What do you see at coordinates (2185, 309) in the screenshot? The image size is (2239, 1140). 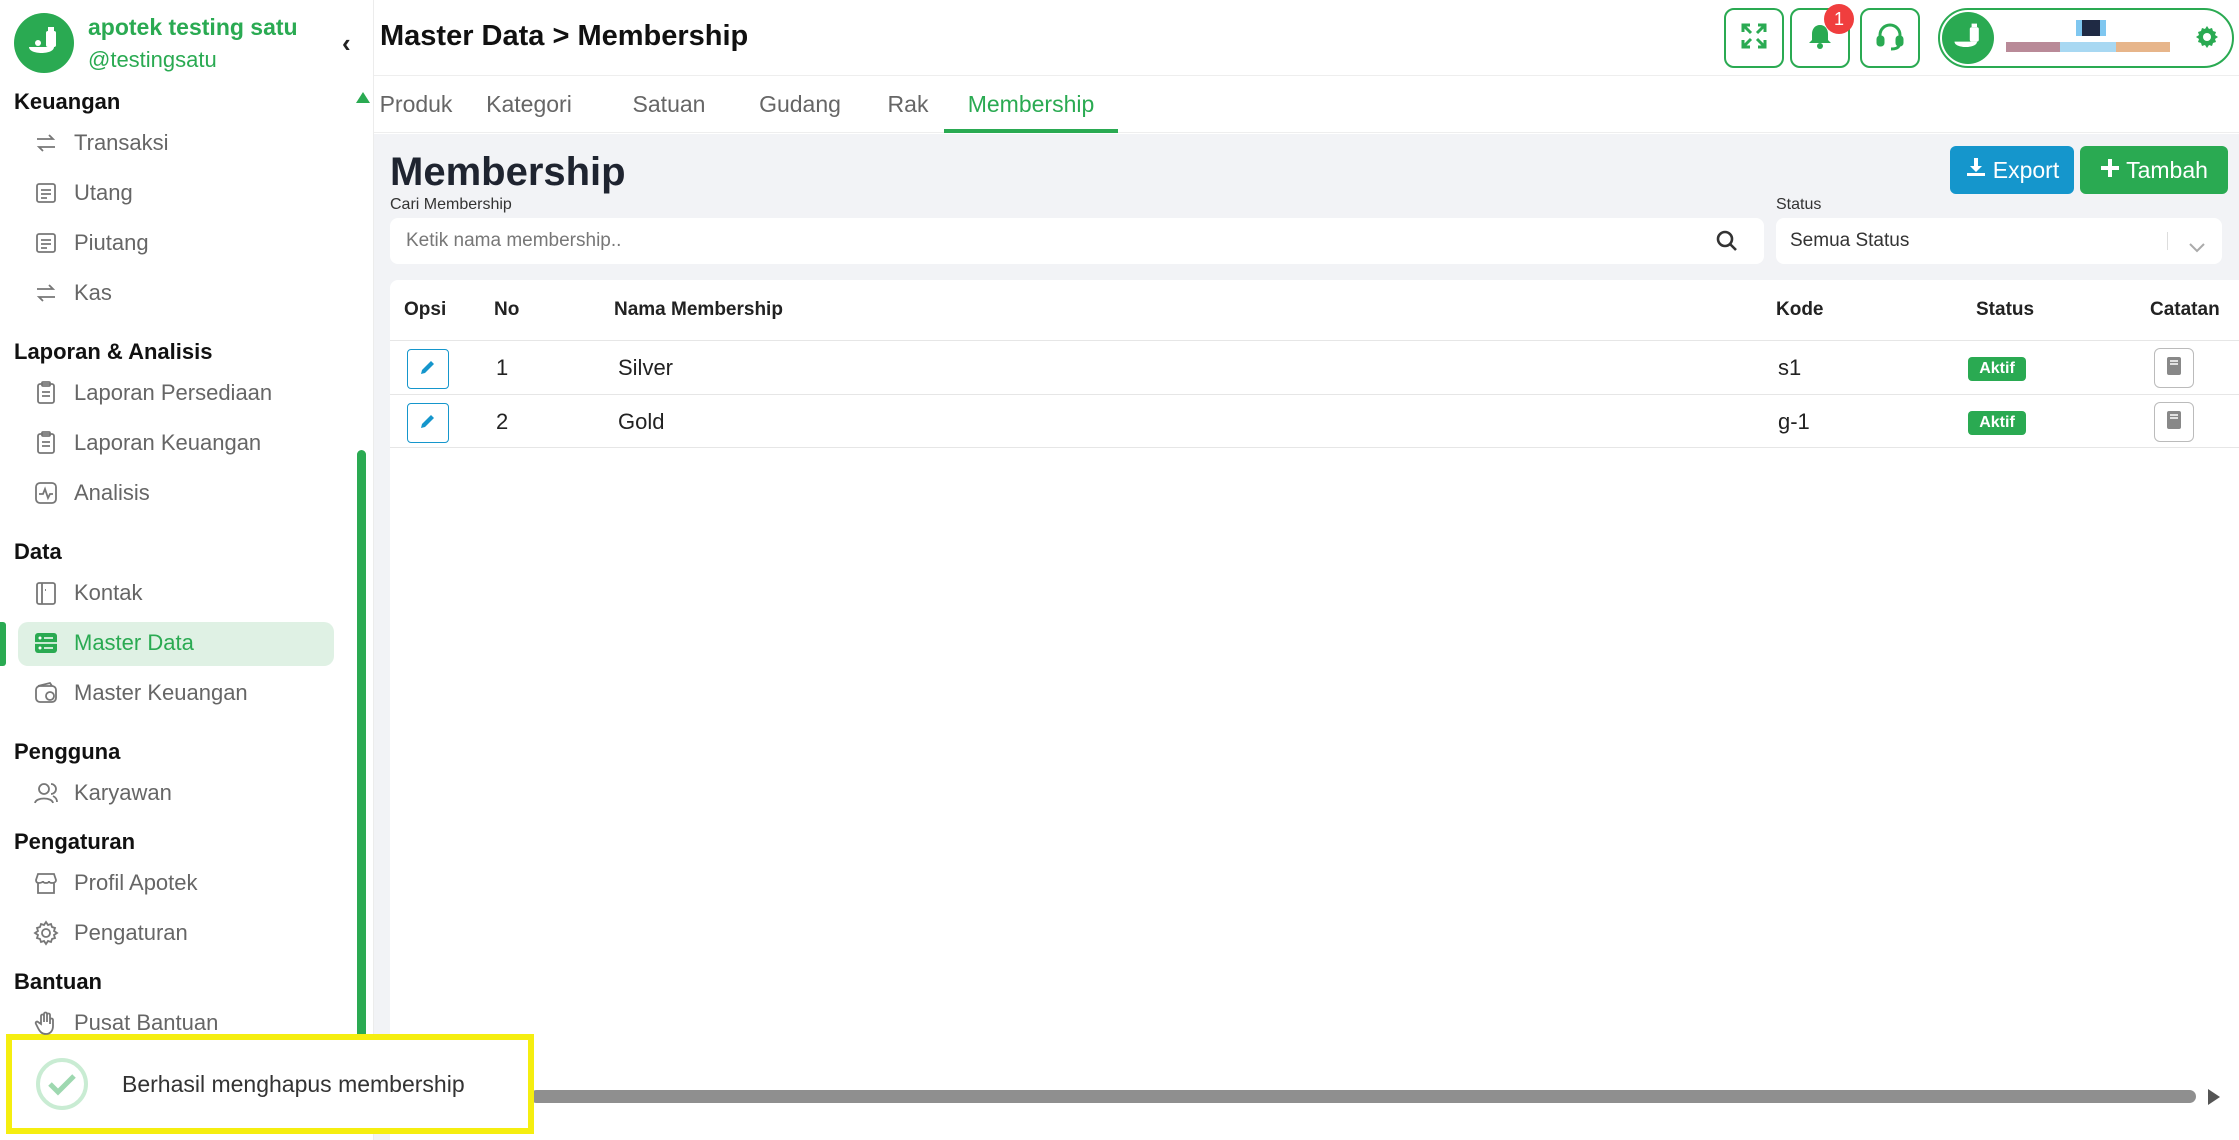 I see `column-header-catatan: Catatan` at bounding box center [2185, 309].